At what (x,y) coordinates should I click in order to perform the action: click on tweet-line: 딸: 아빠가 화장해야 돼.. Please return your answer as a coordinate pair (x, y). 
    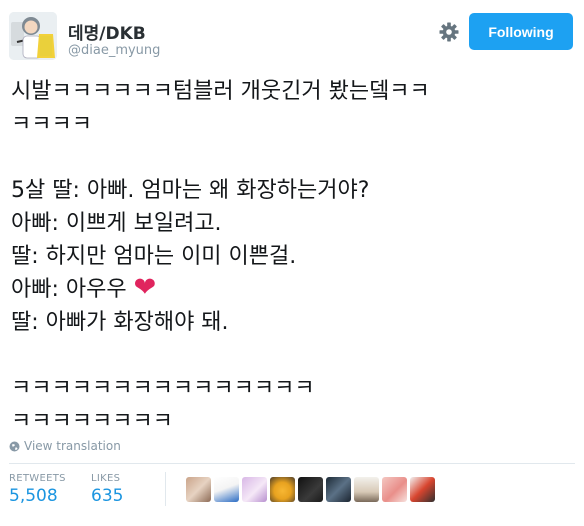
    Looking at the image, I should click on (120, 322).